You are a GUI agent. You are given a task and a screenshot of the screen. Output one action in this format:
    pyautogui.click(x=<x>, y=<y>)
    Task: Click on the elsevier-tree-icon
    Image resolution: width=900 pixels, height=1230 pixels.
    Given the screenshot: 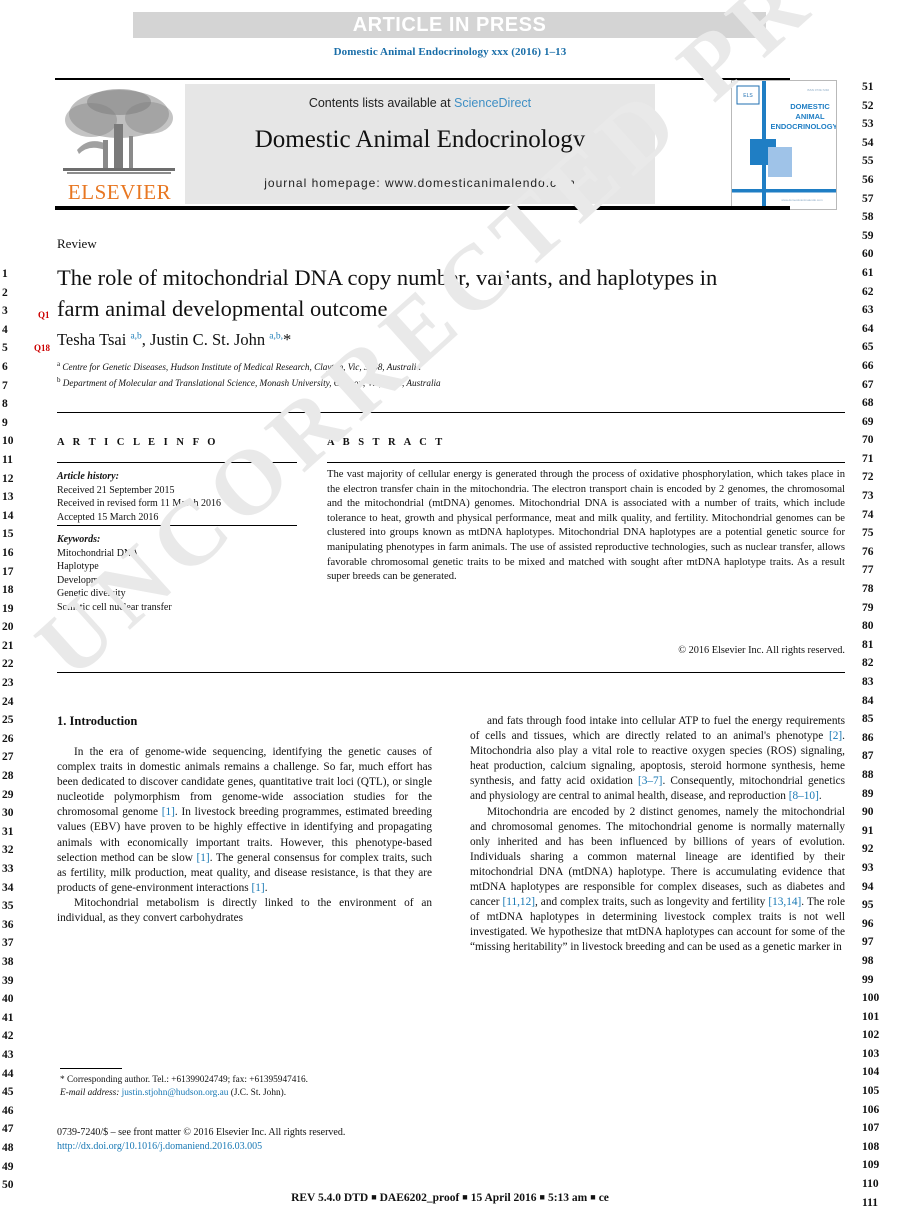 What is the action you would take?
    pyautogui.click(x=119, y=131)
    